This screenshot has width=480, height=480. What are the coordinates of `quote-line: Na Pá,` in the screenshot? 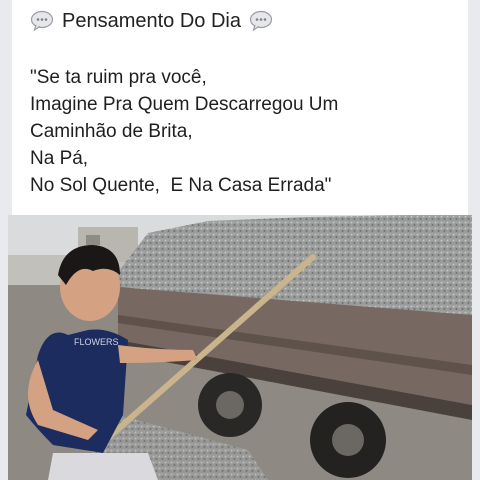 It's located at (59, 158).